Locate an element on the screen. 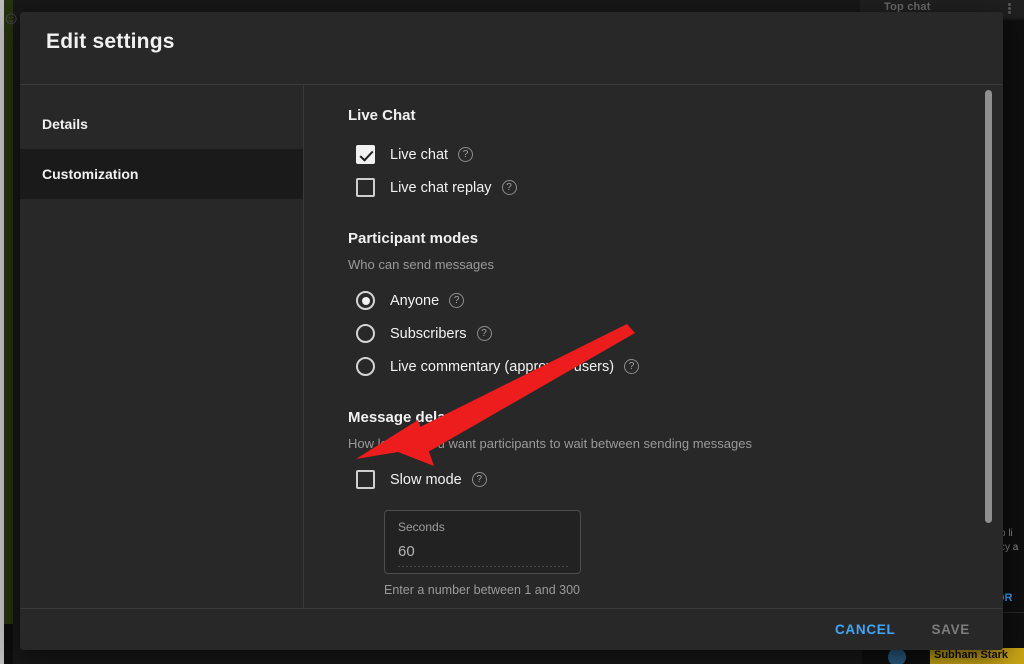 Image resolution: width=1024 pixels, height=664 pixels. seconds-input: Seconds 60 is located at coordinates (482, 542).